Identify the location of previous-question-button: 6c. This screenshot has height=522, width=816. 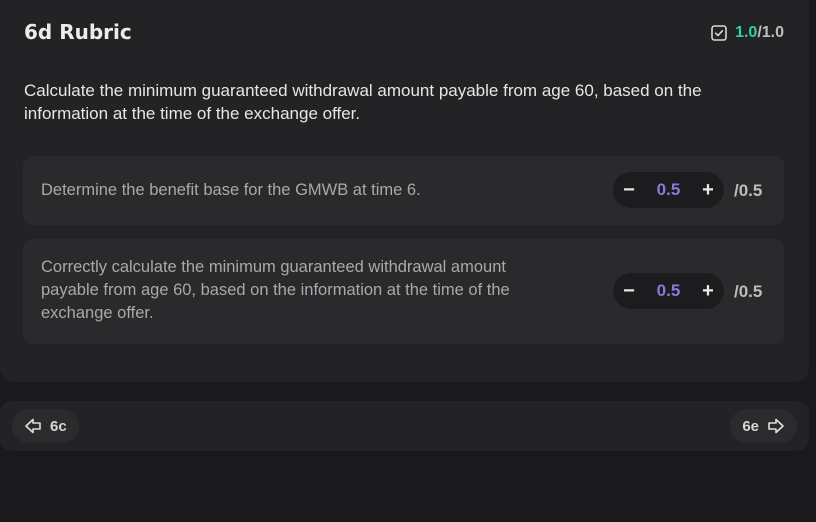
(45, 426).